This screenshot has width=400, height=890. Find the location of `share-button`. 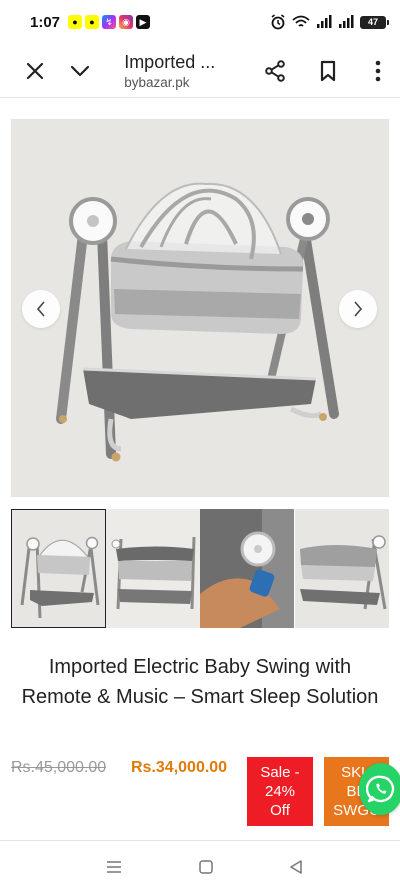

share-button is located at coordinates (275, 71).